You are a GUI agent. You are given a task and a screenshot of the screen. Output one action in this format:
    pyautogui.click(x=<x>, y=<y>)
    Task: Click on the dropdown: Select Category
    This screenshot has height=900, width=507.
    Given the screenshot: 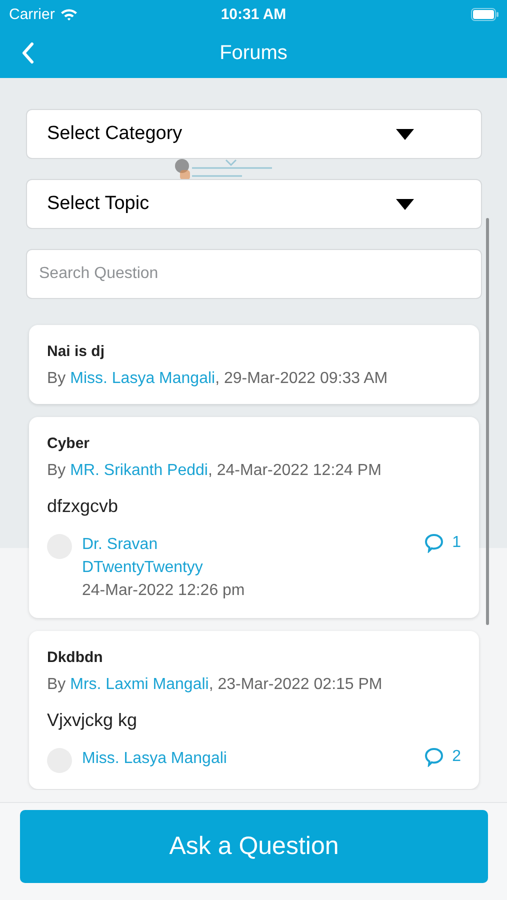 What is the action you would take?
    pyautogui.click(x=254, y=134)
    